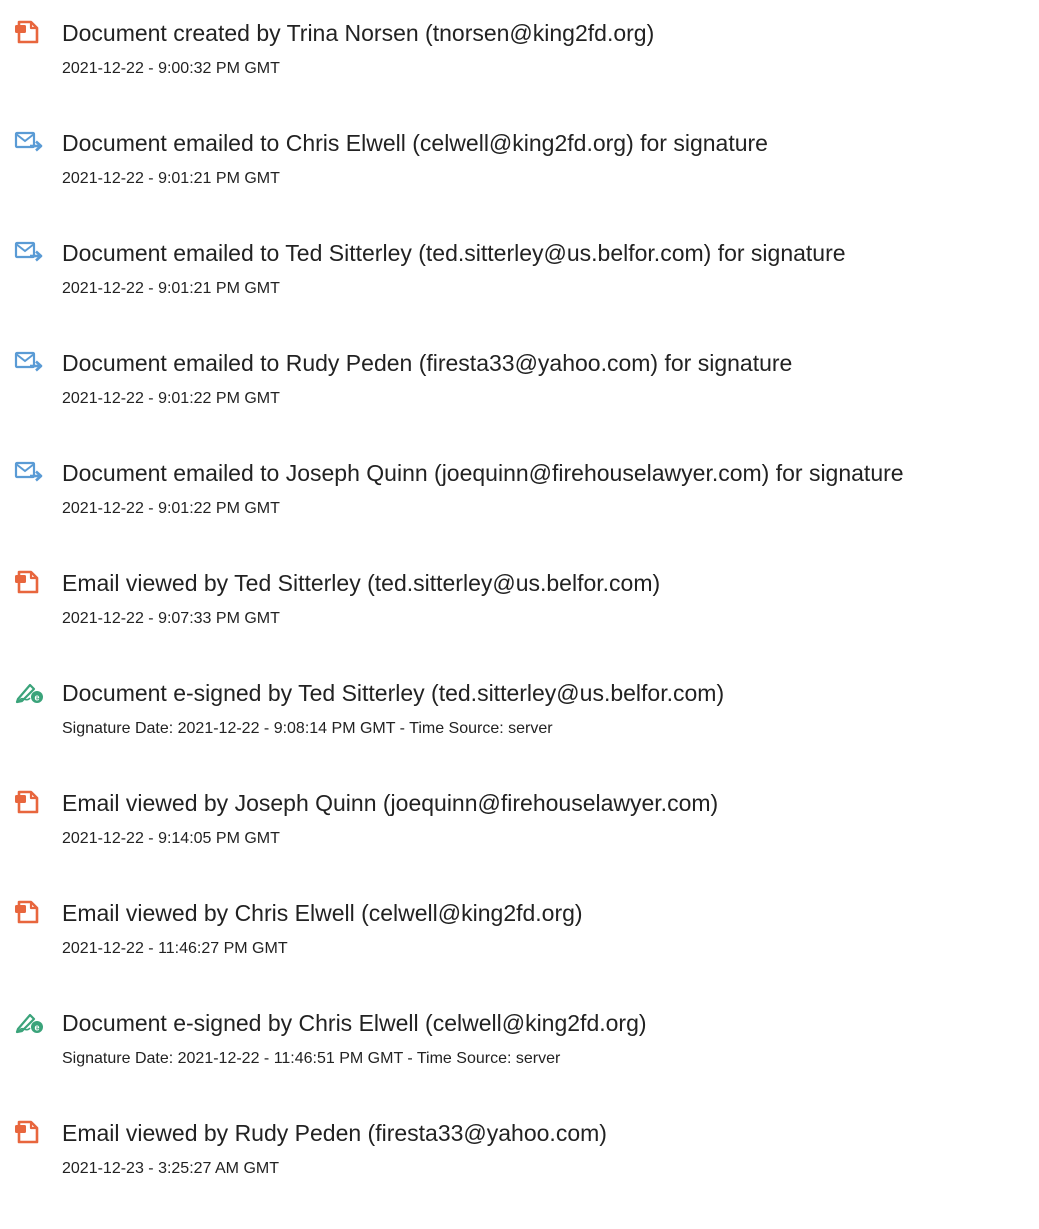 This screenshot has height=1229, width=1039. Describe the element at coordinates (171, 838) in the screenshot. I see `event-timestamp: 2021-12-22 - 9:14:05 PM GMT` at that location.